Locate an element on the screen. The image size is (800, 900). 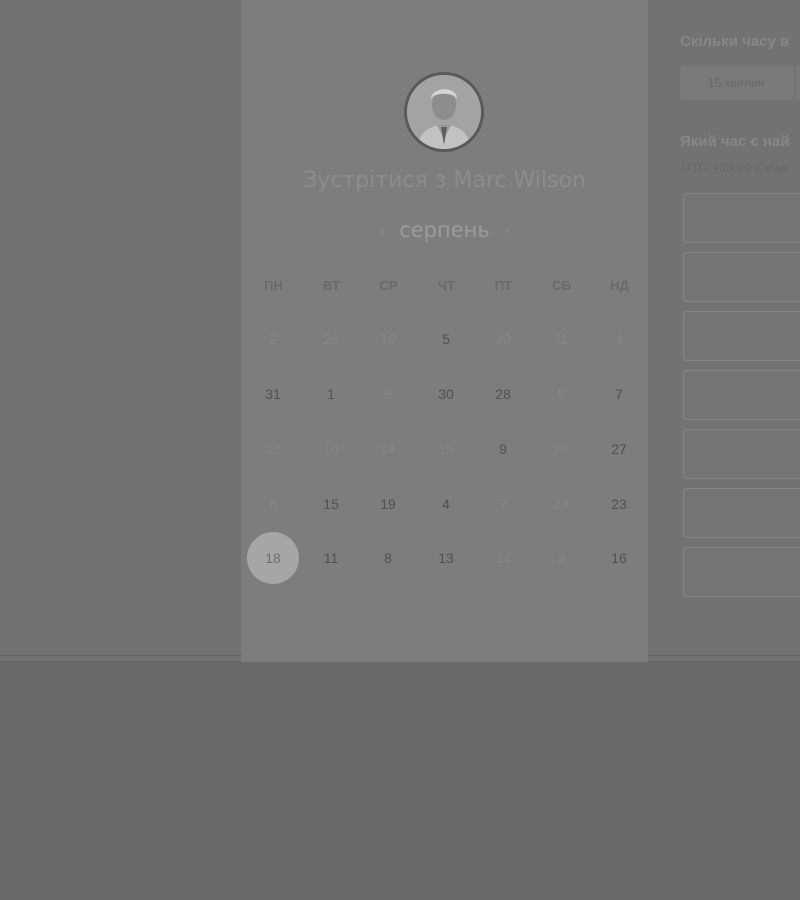
weekday-label: ПТ is located at coordinates (503, 285).